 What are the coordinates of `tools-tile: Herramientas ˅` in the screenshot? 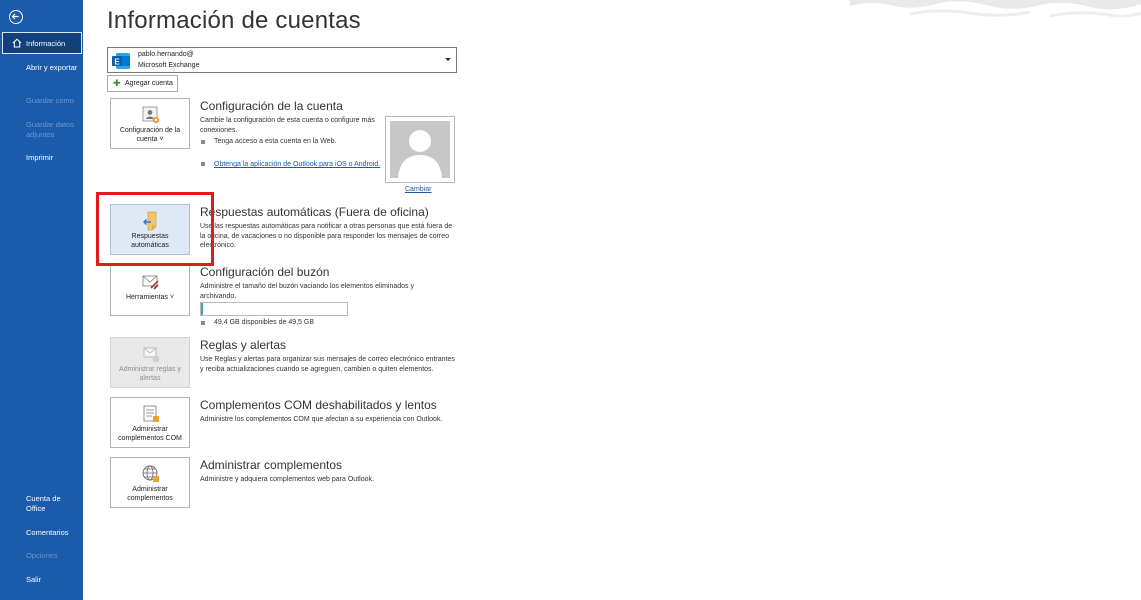 It's located at (150, 290).